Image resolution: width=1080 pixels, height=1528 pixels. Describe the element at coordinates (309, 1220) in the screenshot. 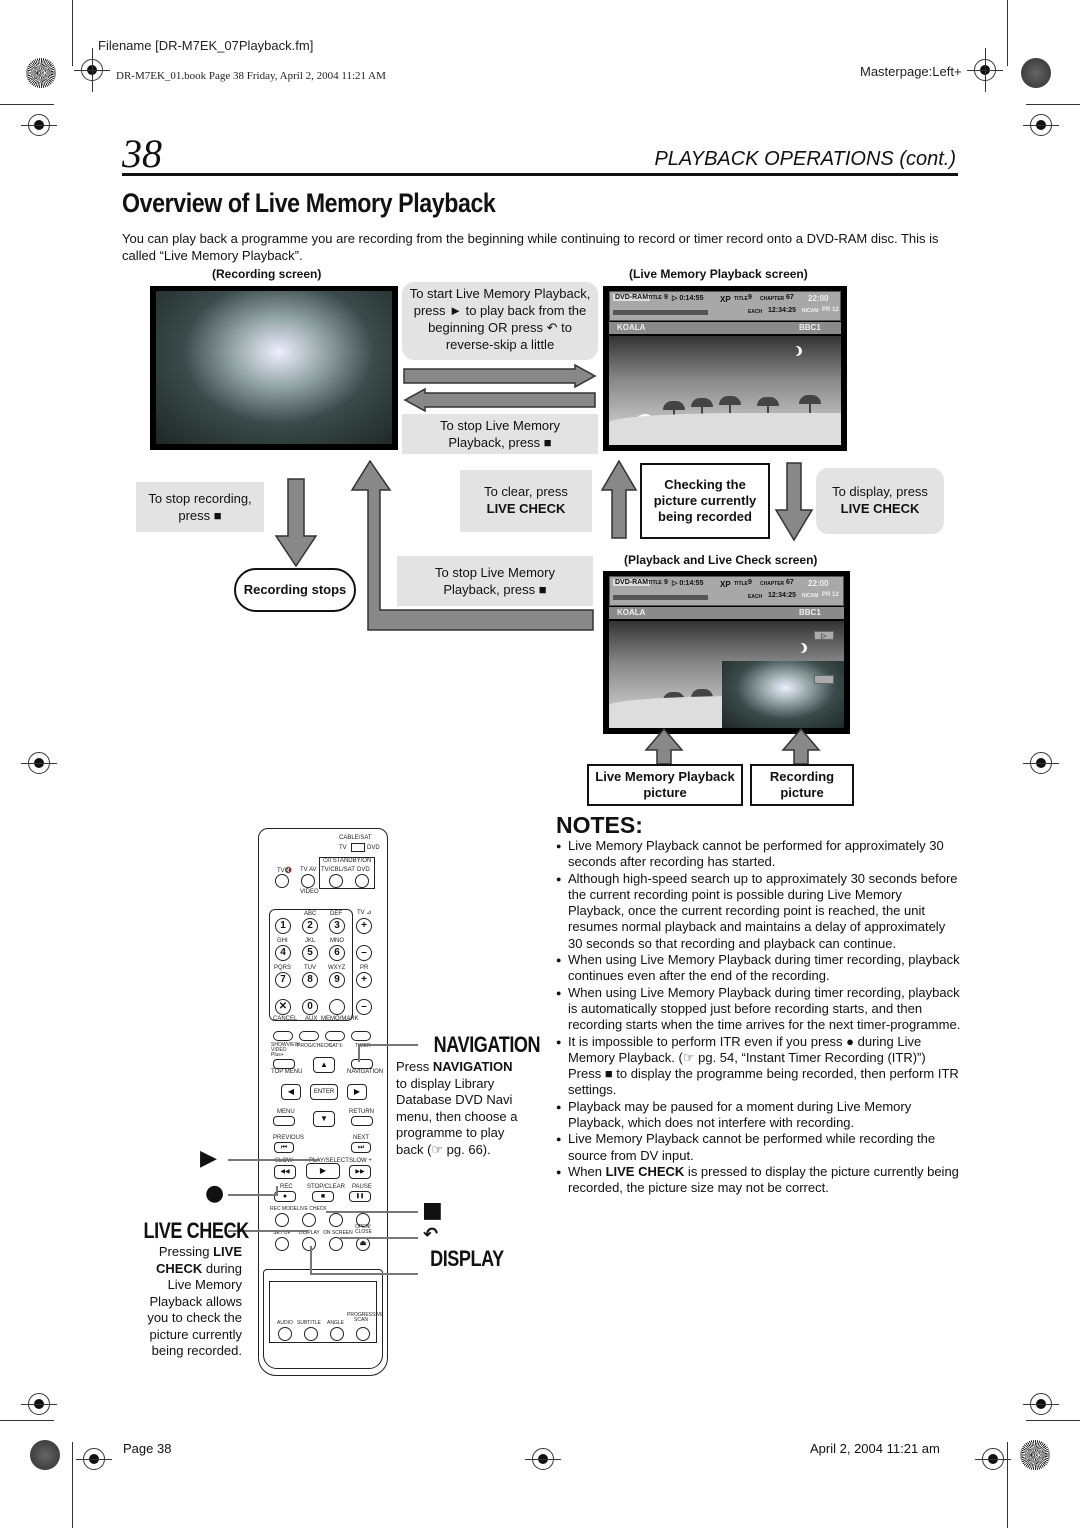

I see `live-check-button` at that location.